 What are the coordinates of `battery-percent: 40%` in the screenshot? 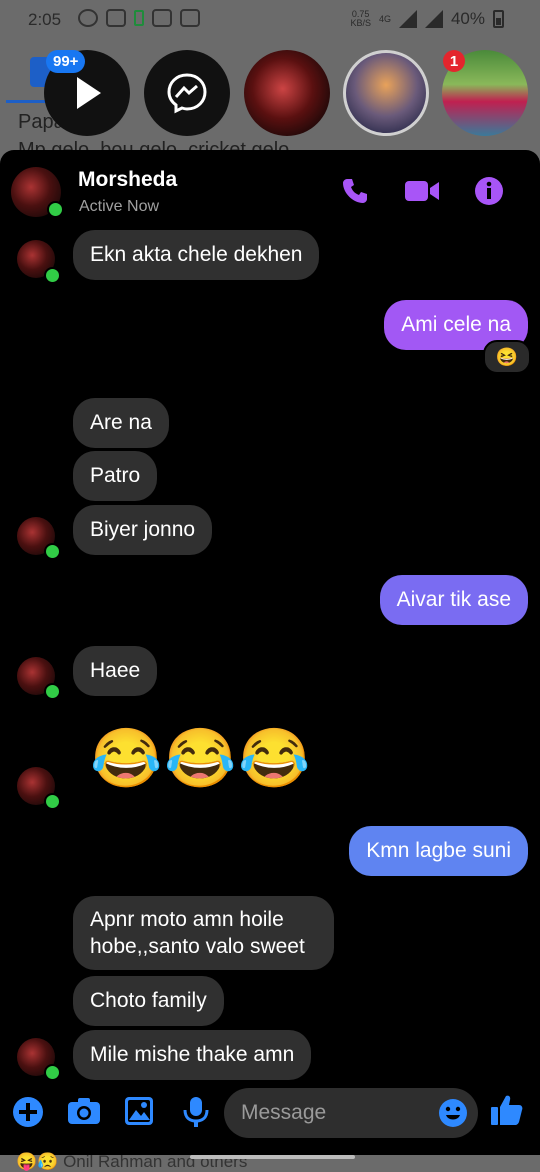 It's located at (467, 18).